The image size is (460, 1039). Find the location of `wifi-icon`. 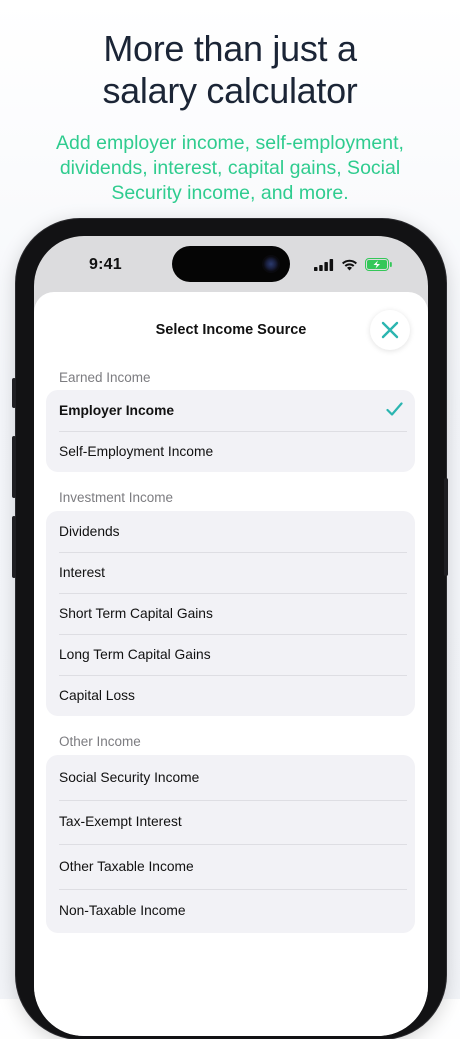

wifi-icon is located at coordinates (349, 264).